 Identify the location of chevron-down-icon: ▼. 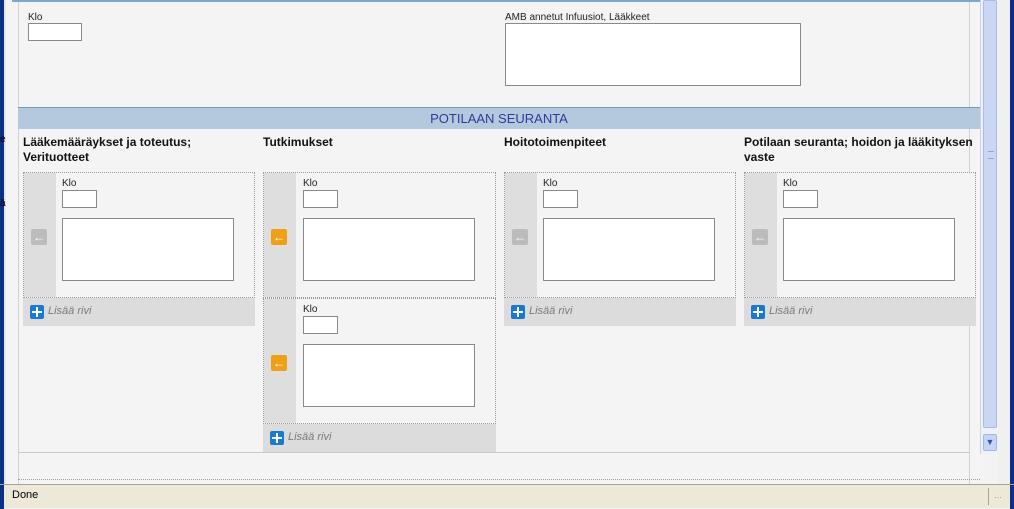
(990, 442).